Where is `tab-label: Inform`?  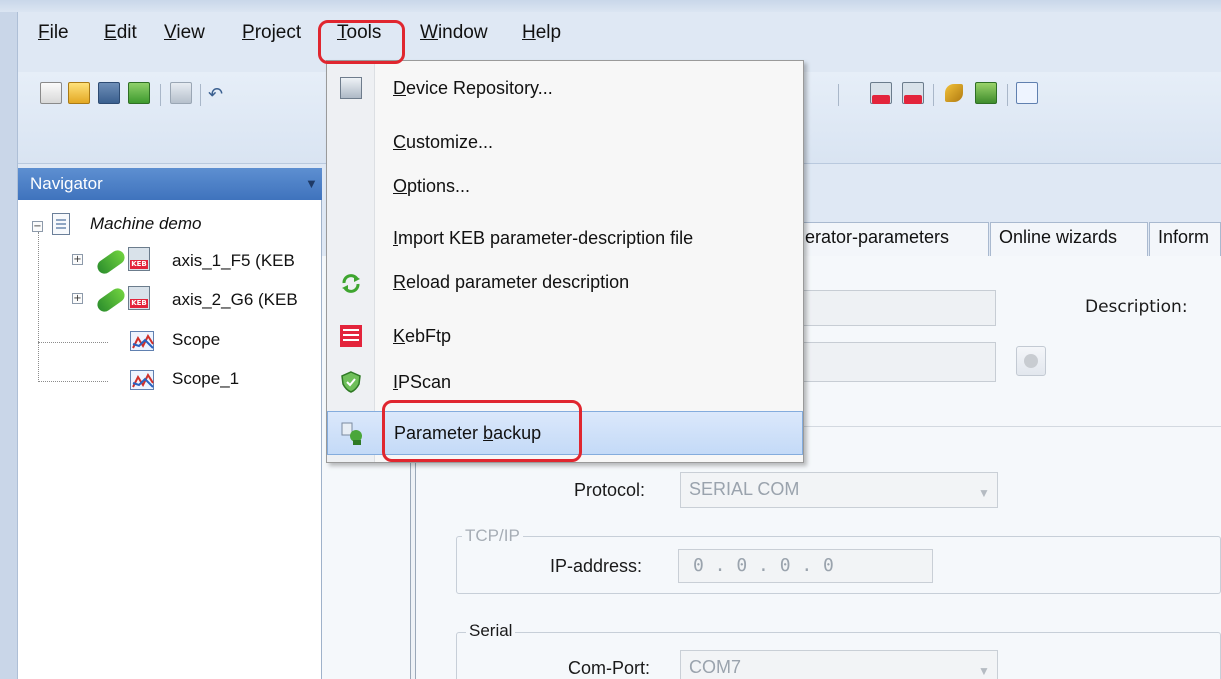
tab-label: Inform is located at coordinates (1184, 237).